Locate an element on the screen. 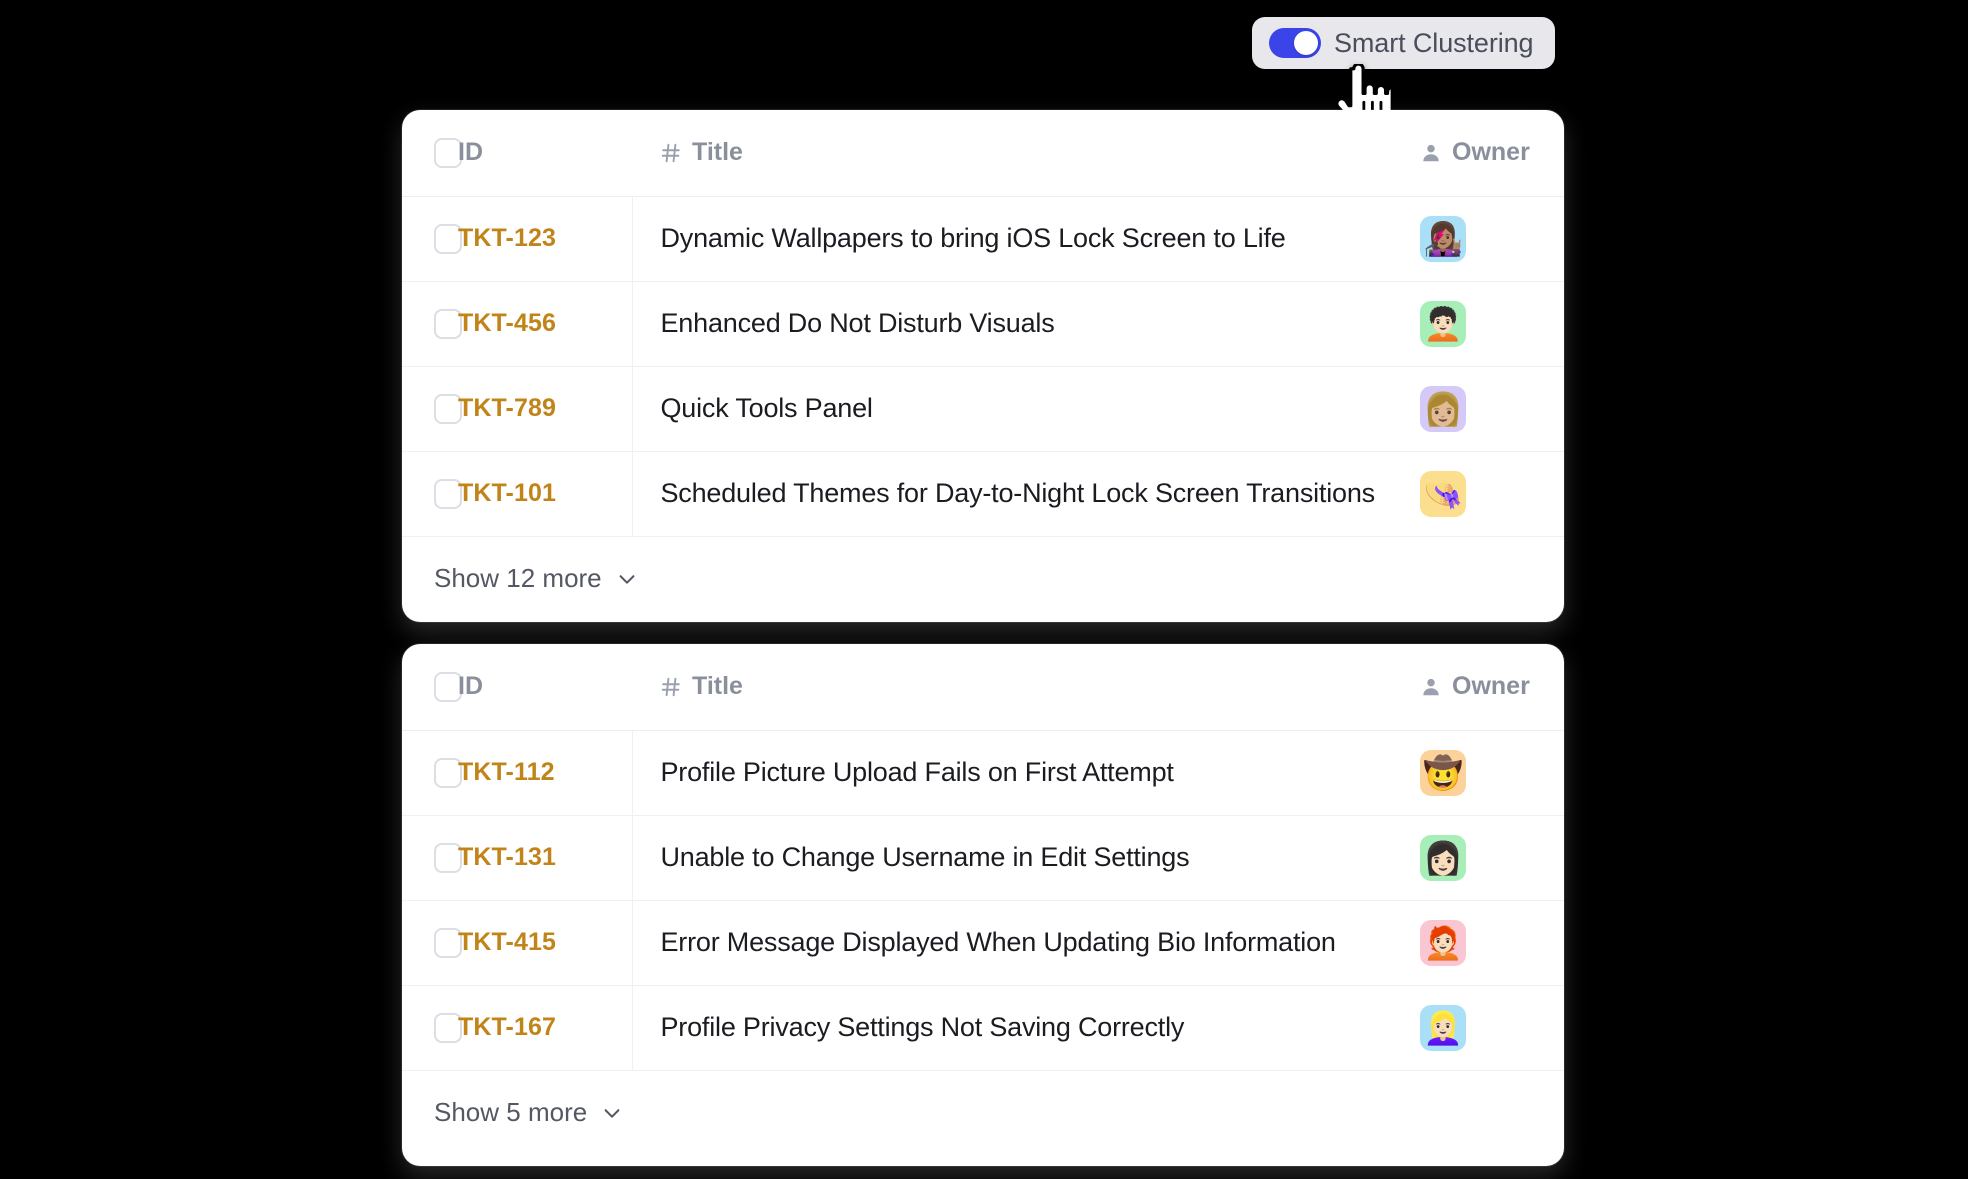 The image size is (1968, 1179). ticket-id: TKT-101 is located at coordinates (507, 493).